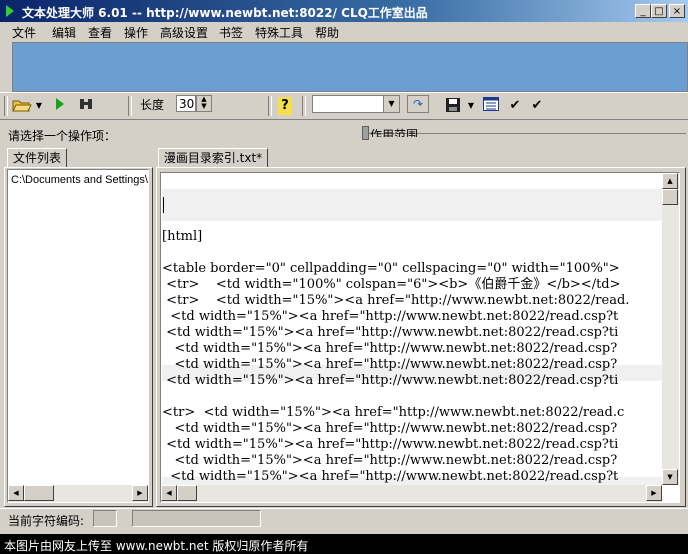 The image size is (688, 554). I want to click on operation-prompt: 请选择一个操作项：, so click(62, 136).